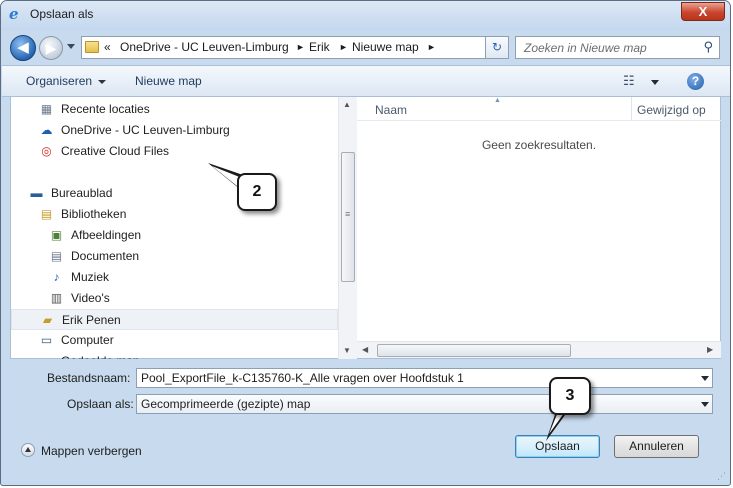 Image resolution: width=733 pixels, height=488 pixels. What do you see at coordinates (174, 109) in the screenshot?
I see `sidebar-item-recente-locaties: ▦ Recente locaties` at bounding box center [174, 109].